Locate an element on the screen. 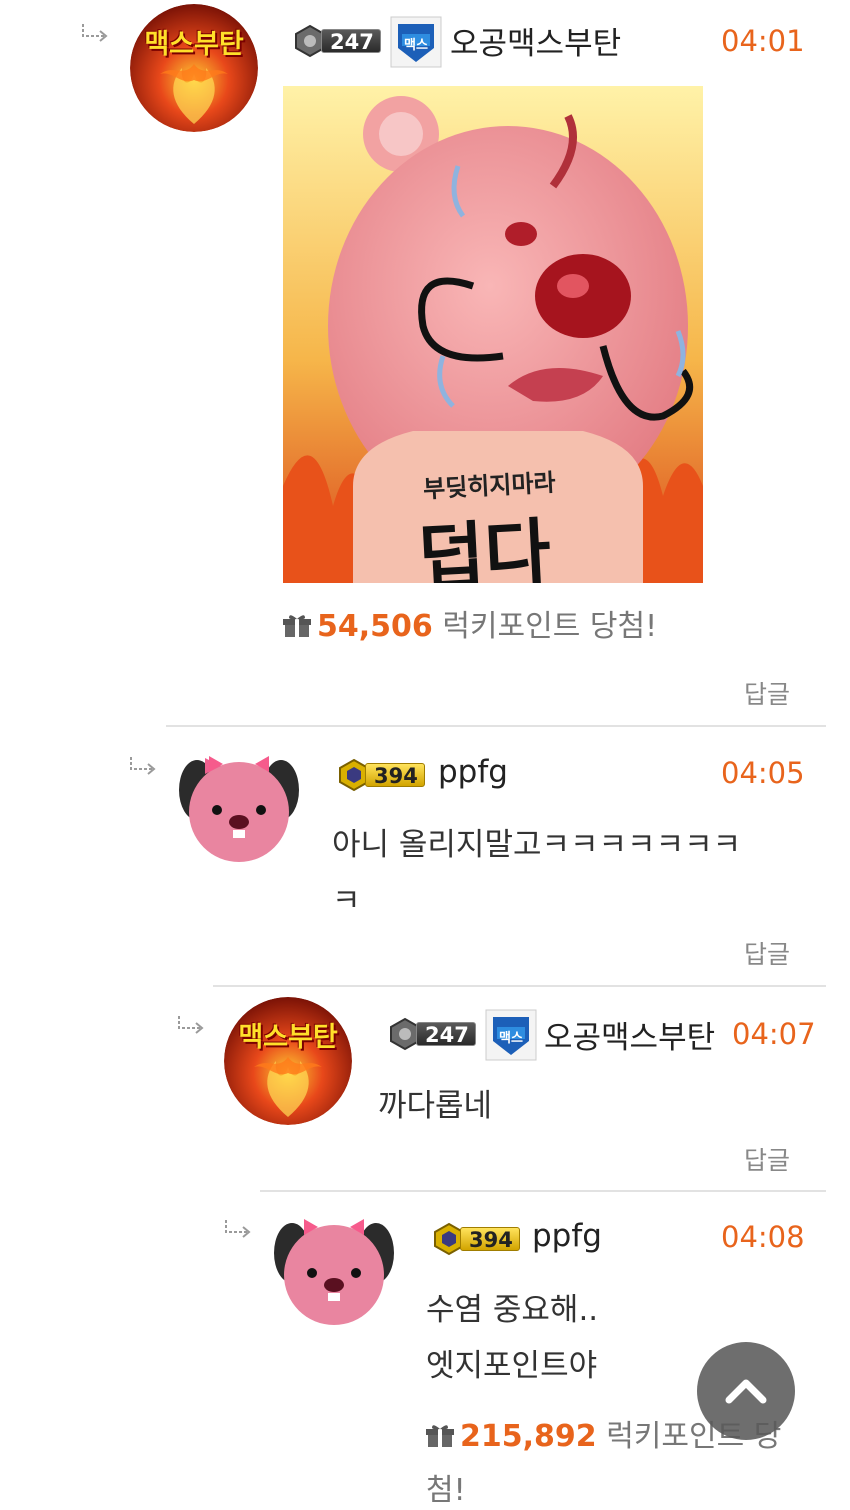 The width and height of the screenshot is (850, 1510). lucky-point-amount: 215,892 is located at coordinates (528, 1436).